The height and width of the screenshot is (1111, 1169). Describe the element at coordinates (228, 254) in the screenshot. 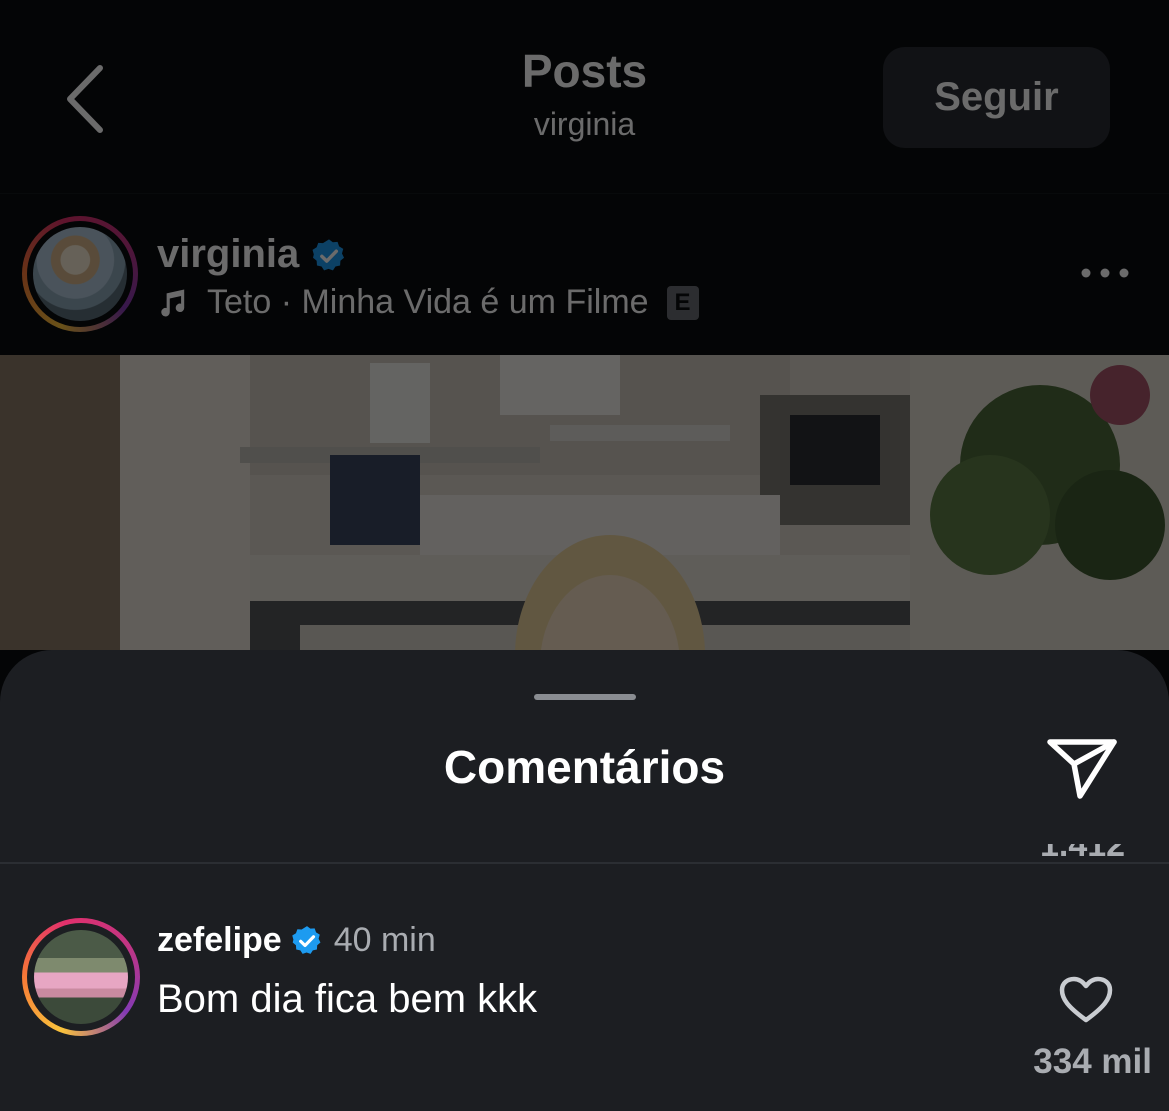

I see `post-author-name: virginia` at that location.